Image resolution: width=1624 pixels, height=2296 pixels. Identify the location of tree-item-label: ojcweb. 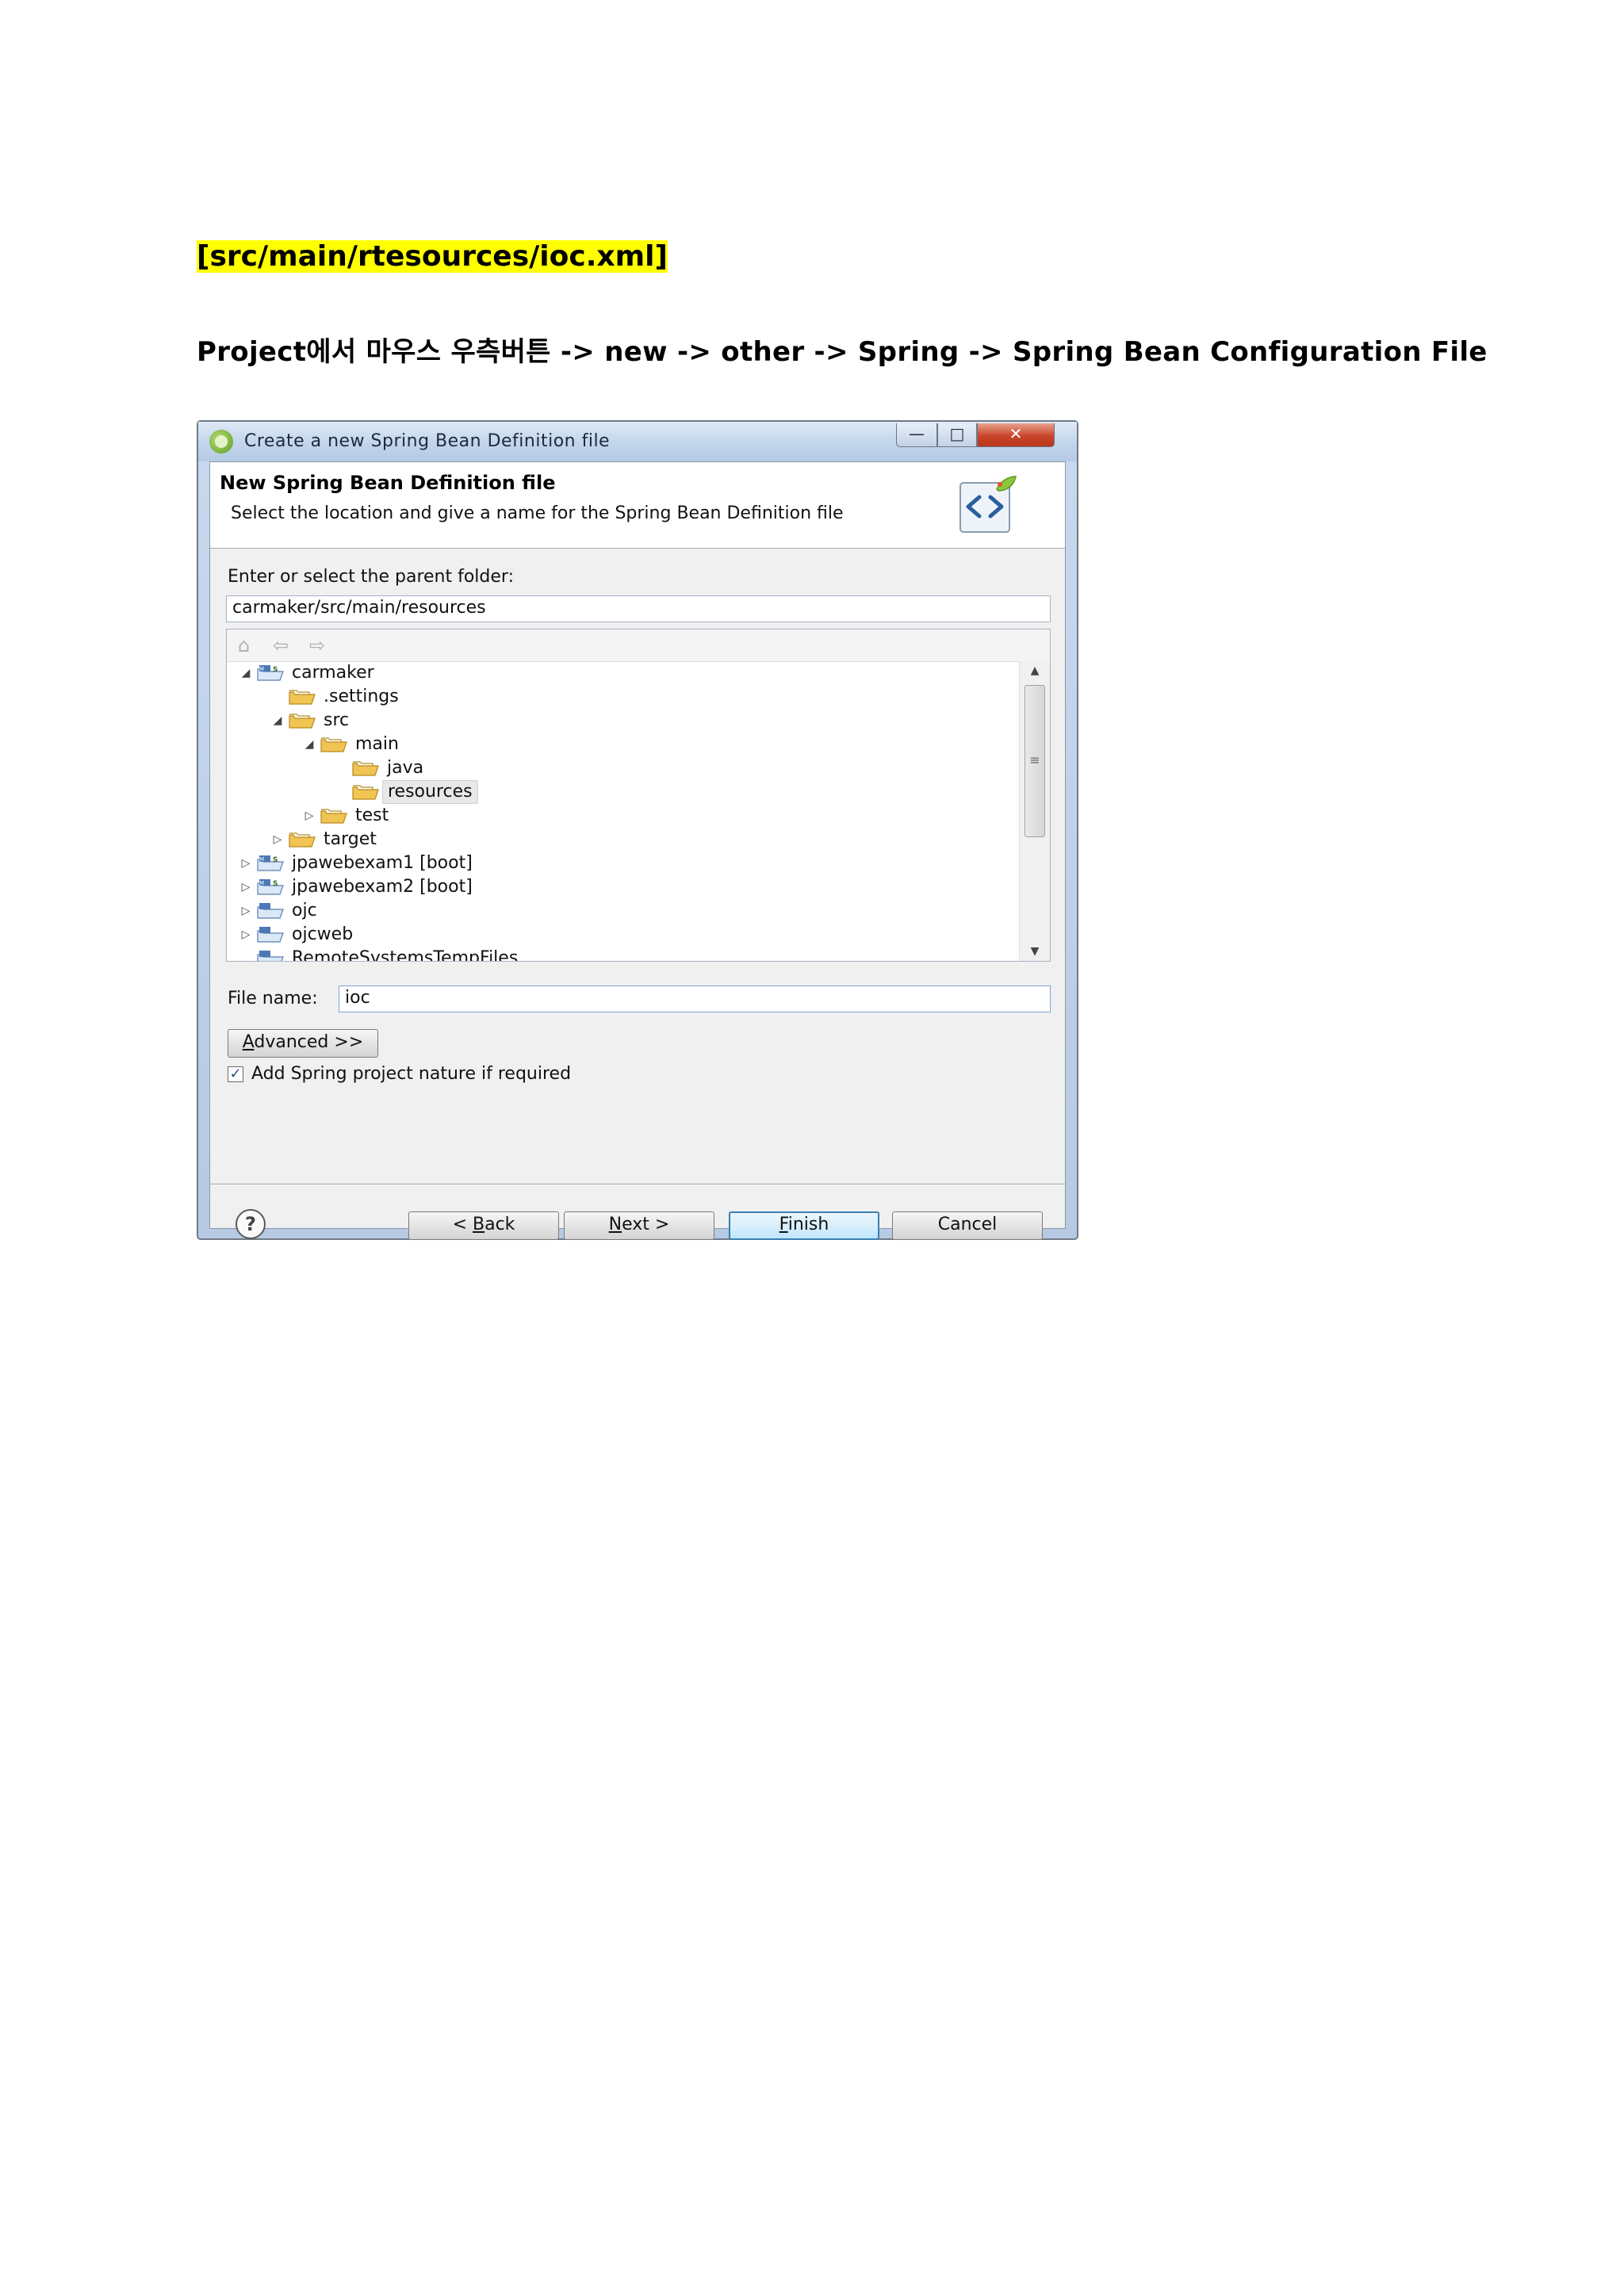
(323, 934).